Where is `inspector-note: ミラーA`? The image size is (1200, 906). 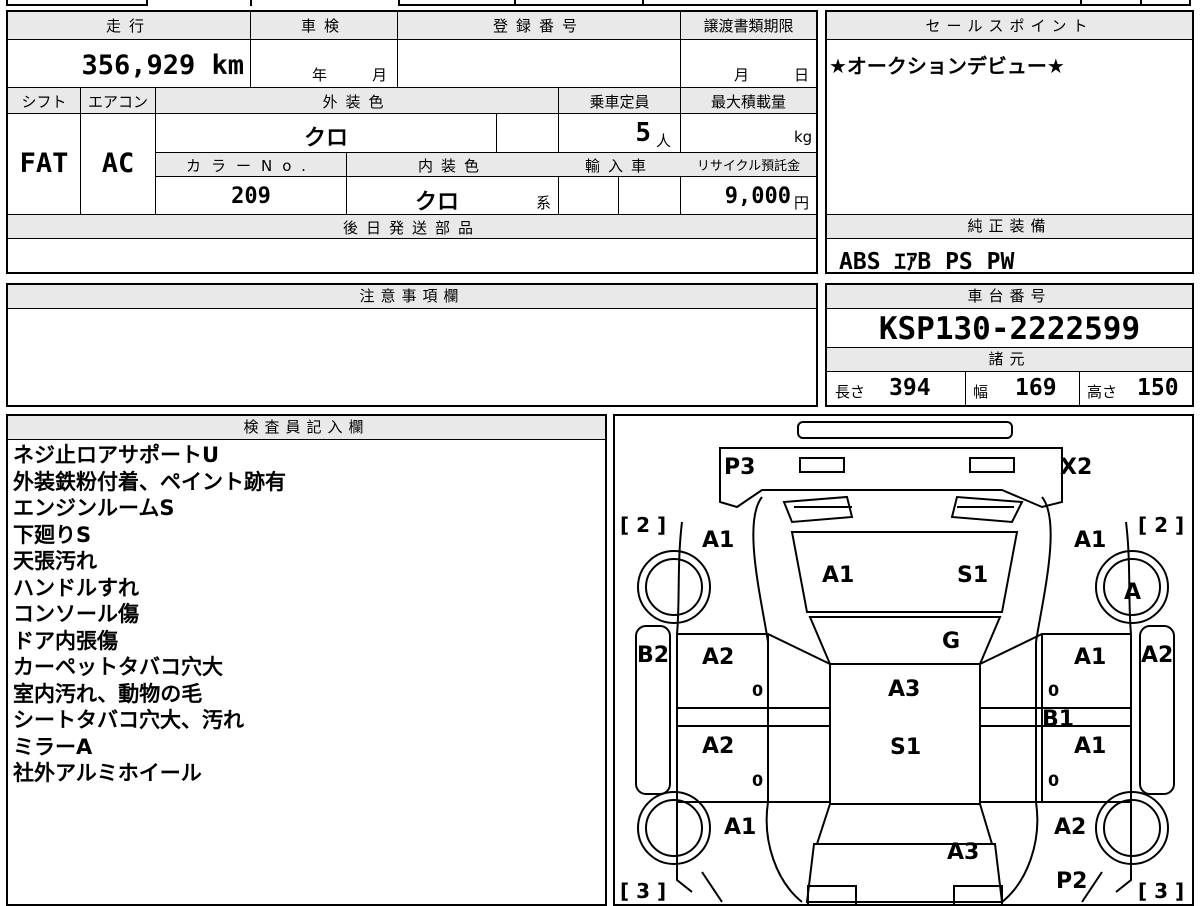 inspector-note: ミラーA is located at coordinates (53, 746).